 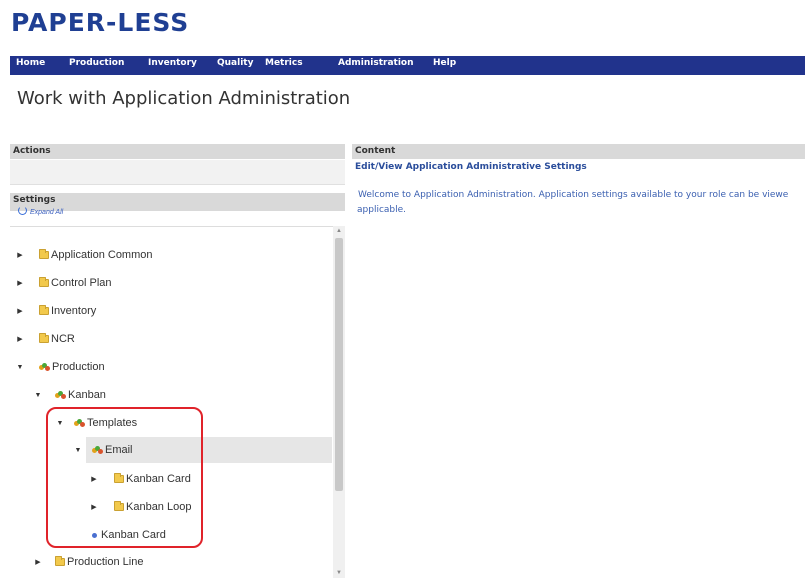 I want to click on tree-item-label: Templates, so click(x=112, y=423).